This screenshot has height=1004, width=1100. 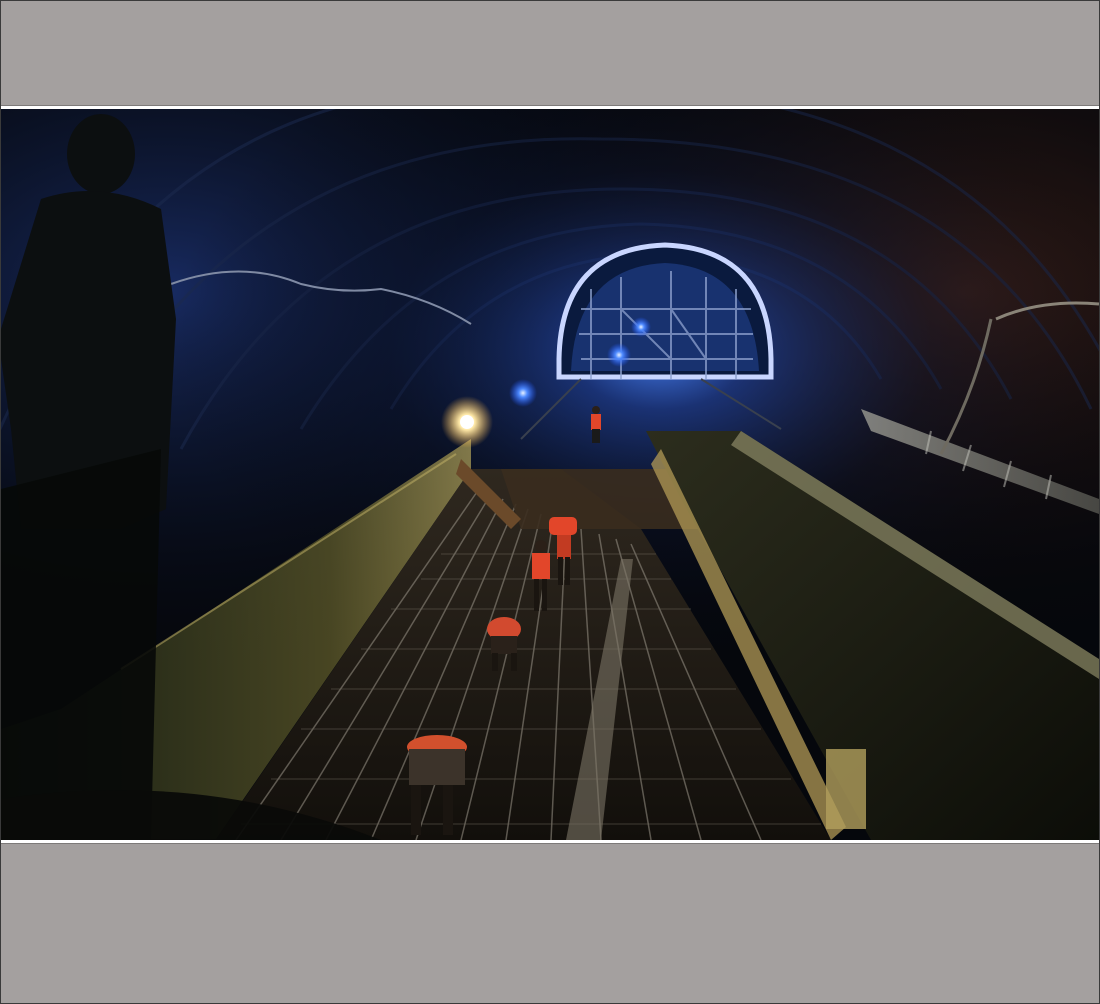 I want to click on curb-form-block, so click(x=846, y=789).